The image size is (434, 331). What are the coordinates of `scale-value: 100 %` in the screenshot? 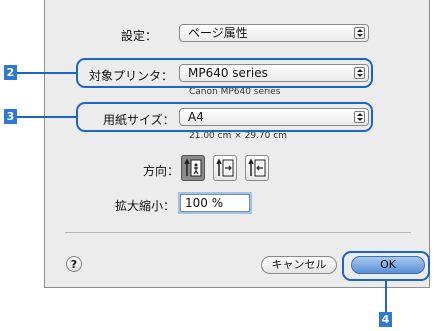 It's located at (204, 203).